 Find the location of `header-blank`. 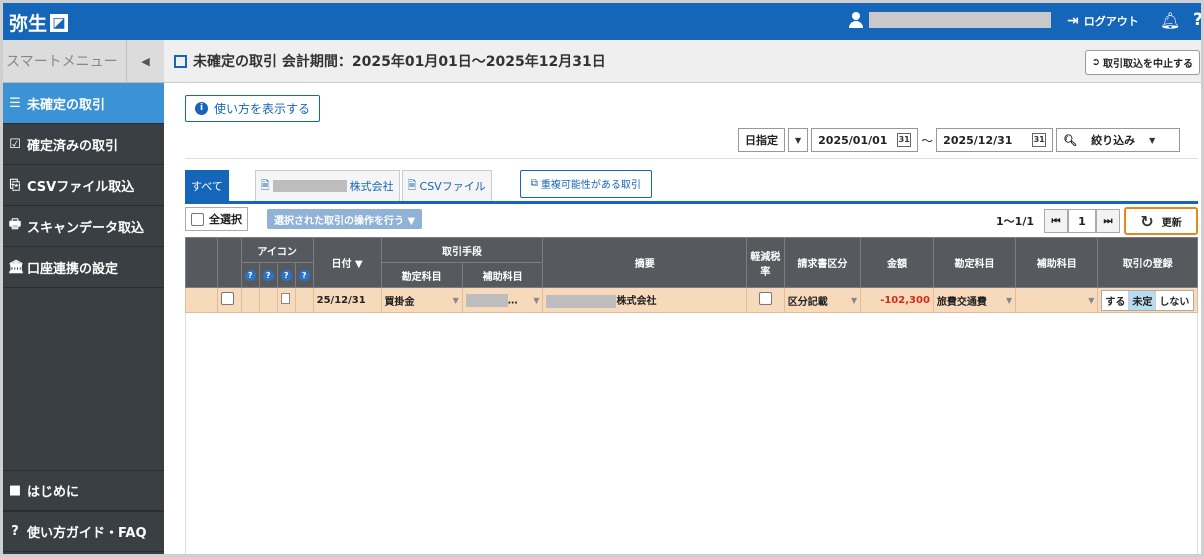

header-blank is located at coordinates (201, 262).